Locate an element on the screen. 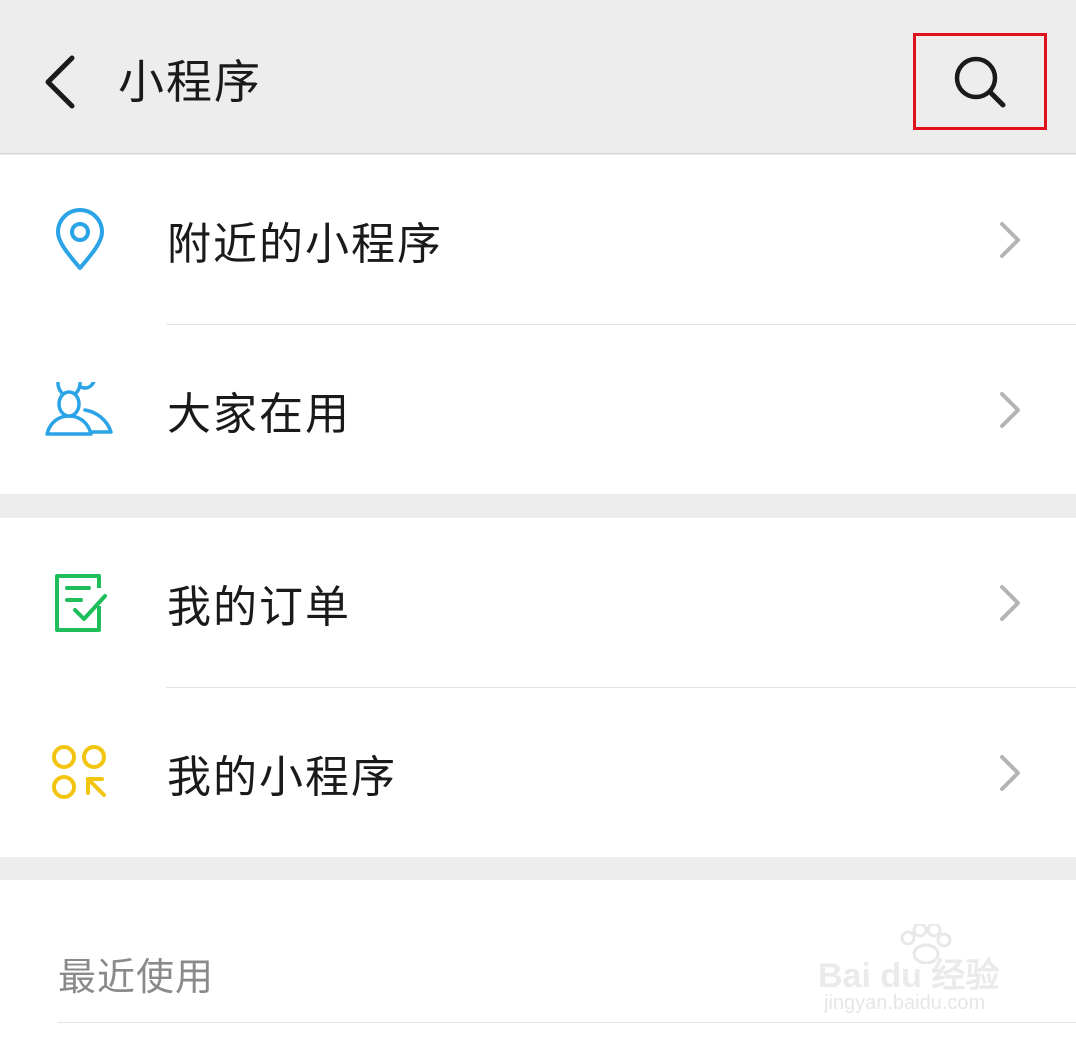  my-miniprogram-icon is located at coordinates (80, 773).